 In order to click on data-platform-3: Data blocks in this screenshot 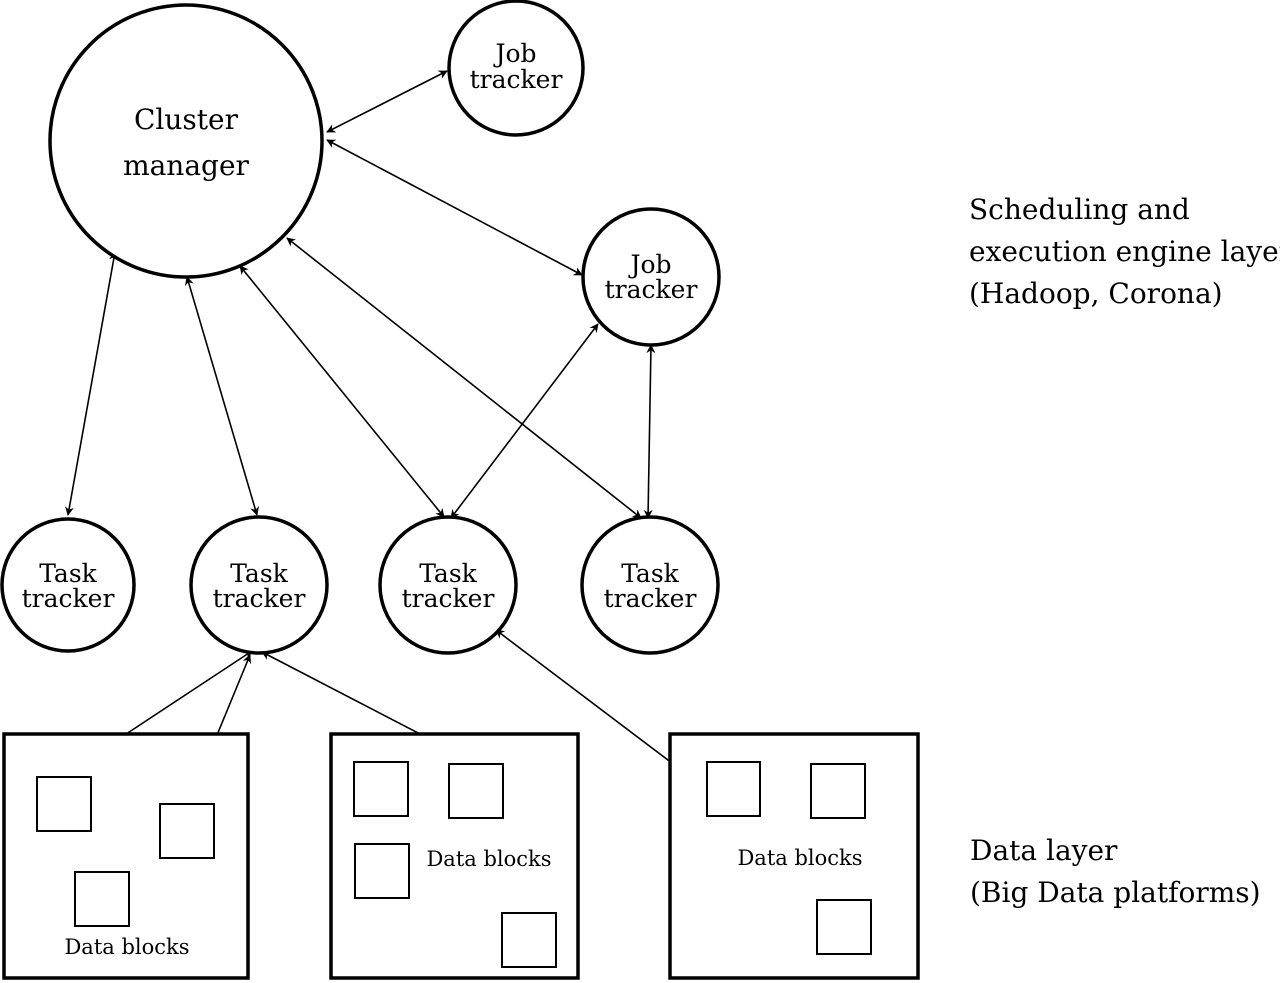, I will do `click(794, 856)`.